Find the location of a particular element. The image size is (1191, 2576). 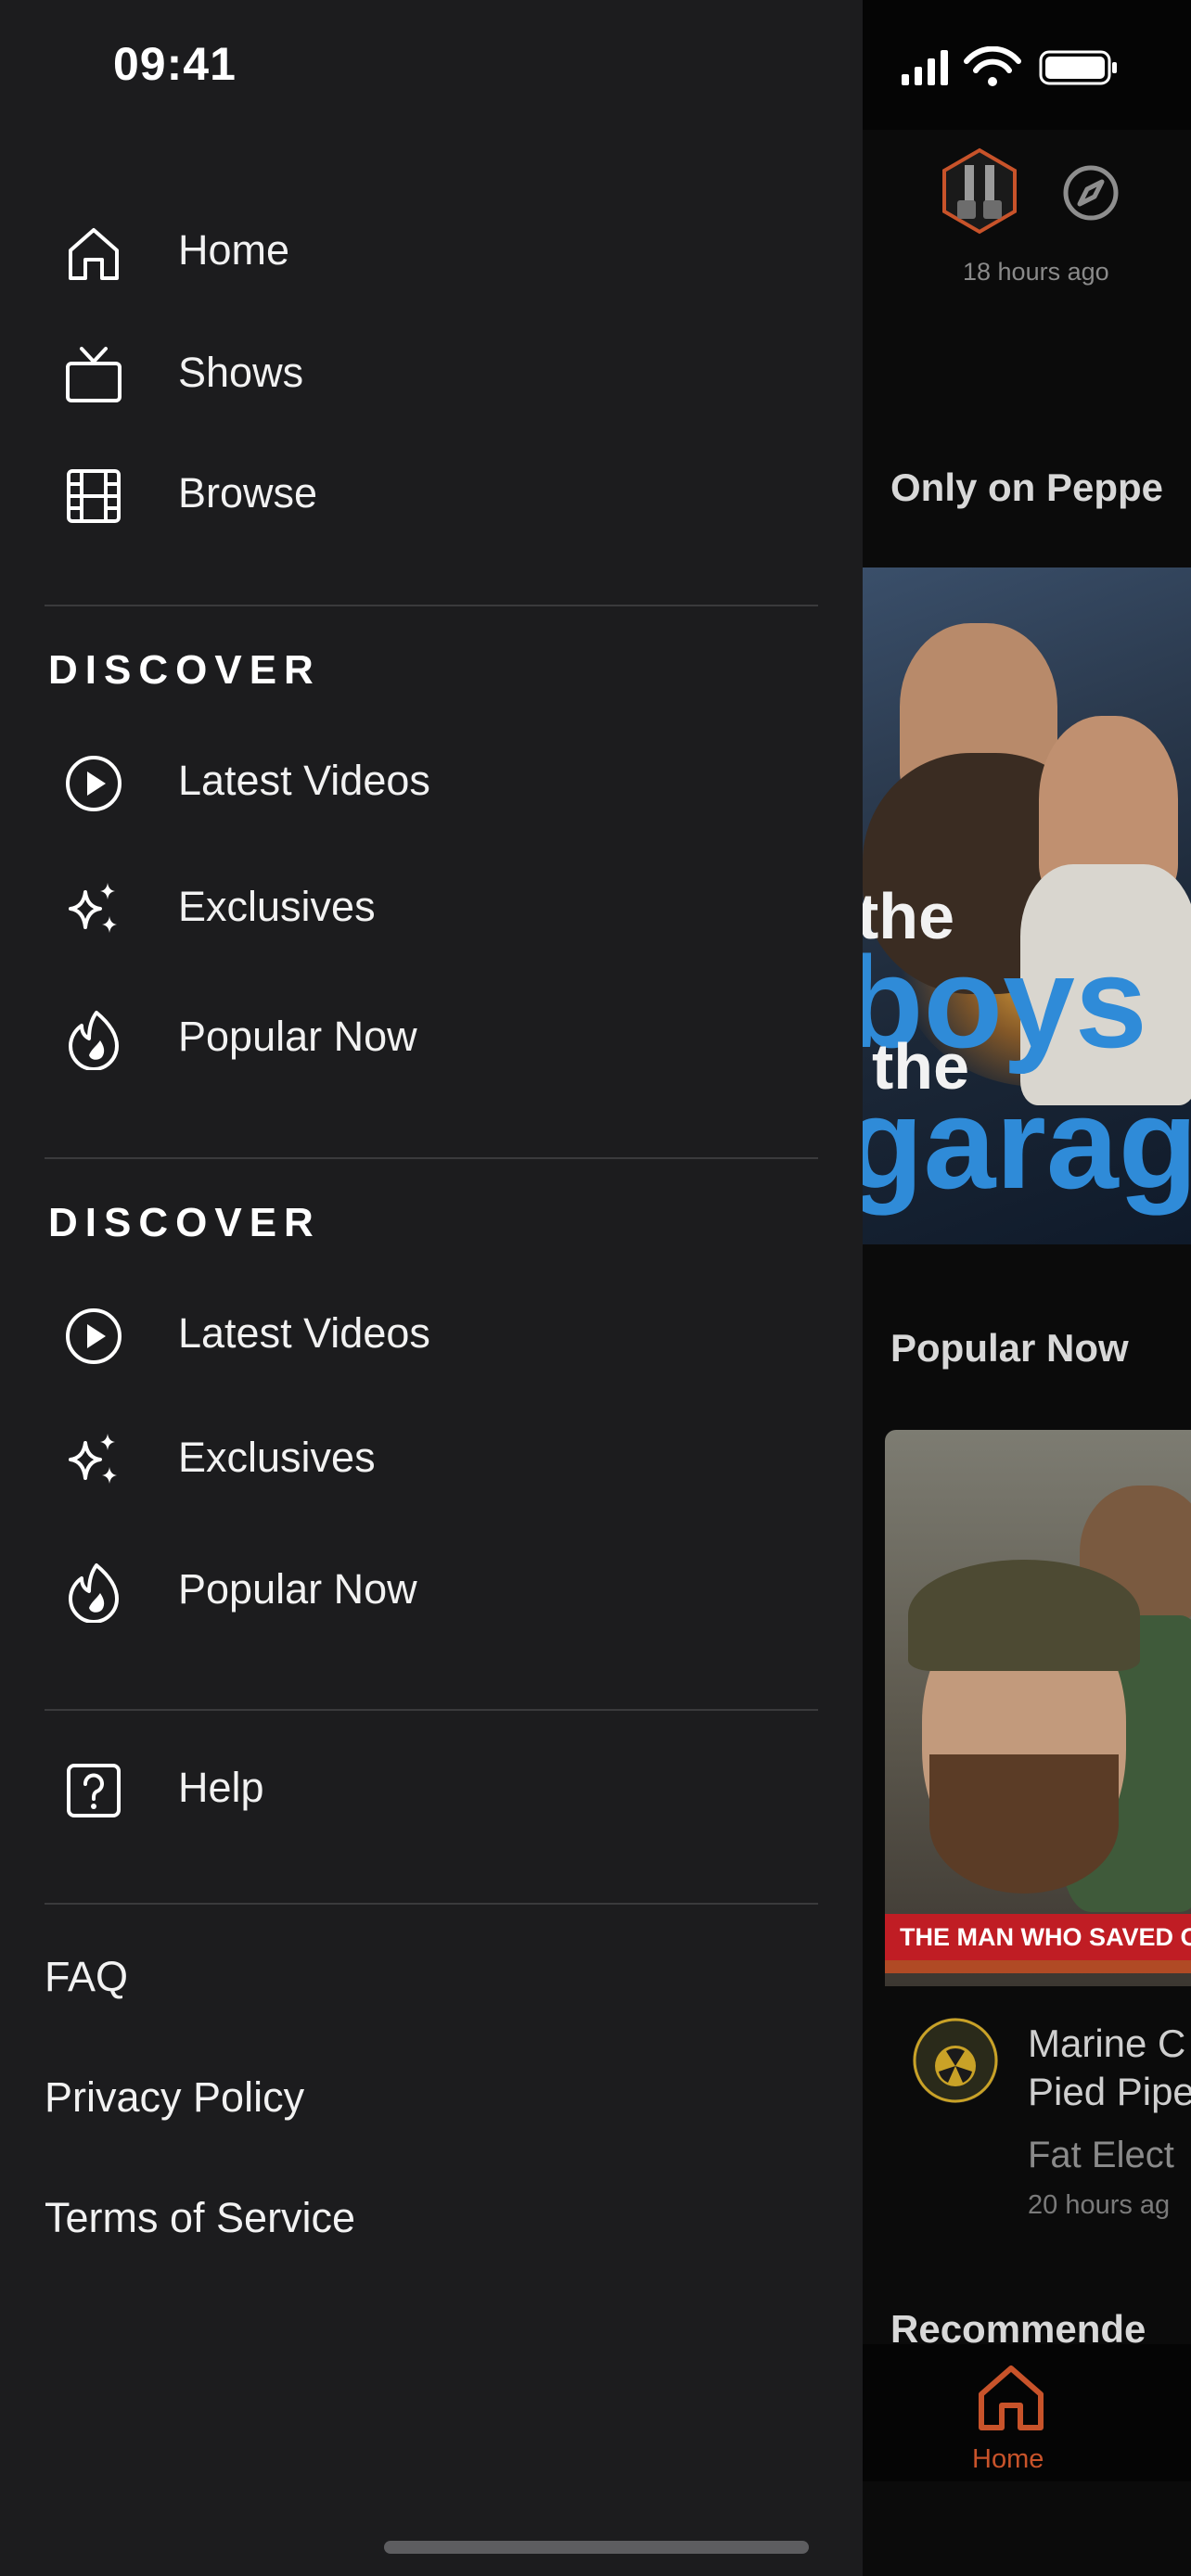

drawer-item-home: Home is located at coordinates (431, 249).